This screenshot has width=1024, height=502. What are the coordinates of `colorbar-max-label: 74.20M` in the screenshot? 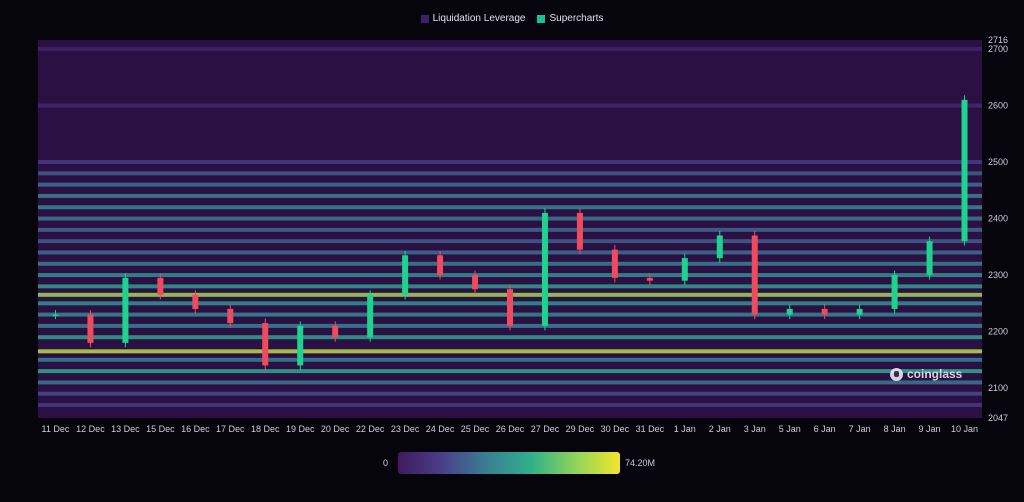 It's located at (640, 463).